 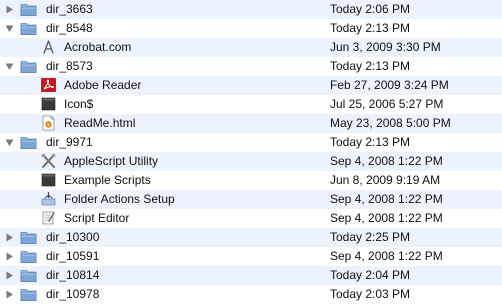 What do you see at coordinates (251, 256) in the screenshot?
I see `list-row: dir_10591 Sep 4, 2008 1:22 PM` at bounding box center [251, 256].